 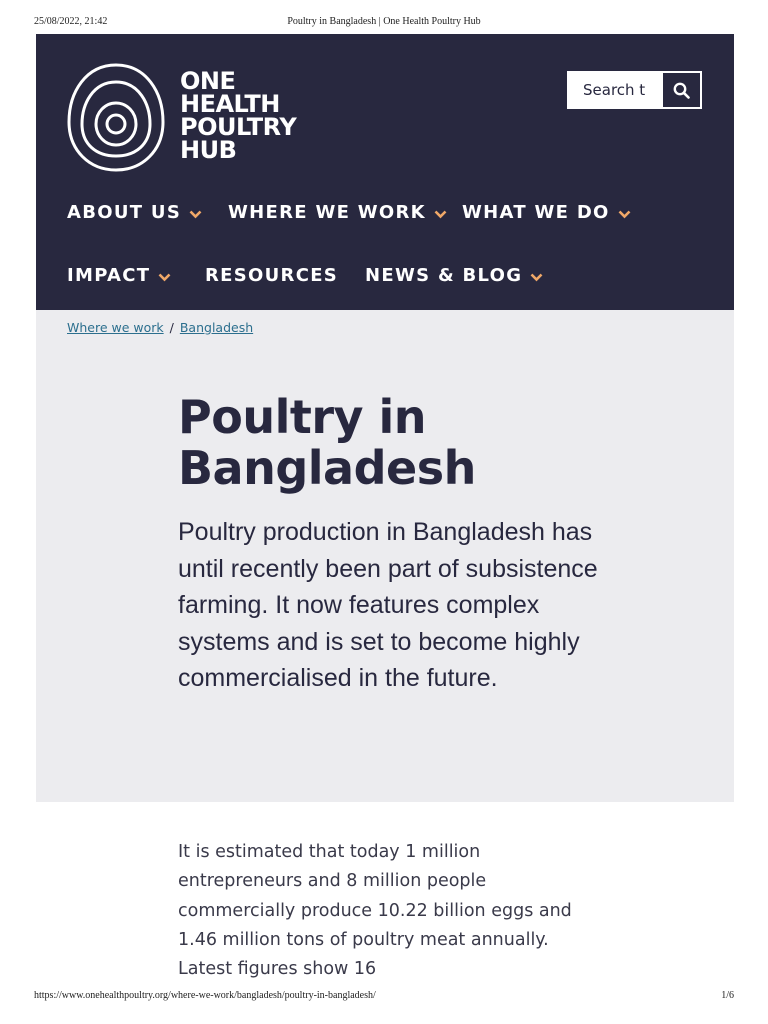 What do you see at coordinates (444, 275) in the screenshot?
I see `nav-item-label: NEWS & BLOG` at bounding box center [444, 275].